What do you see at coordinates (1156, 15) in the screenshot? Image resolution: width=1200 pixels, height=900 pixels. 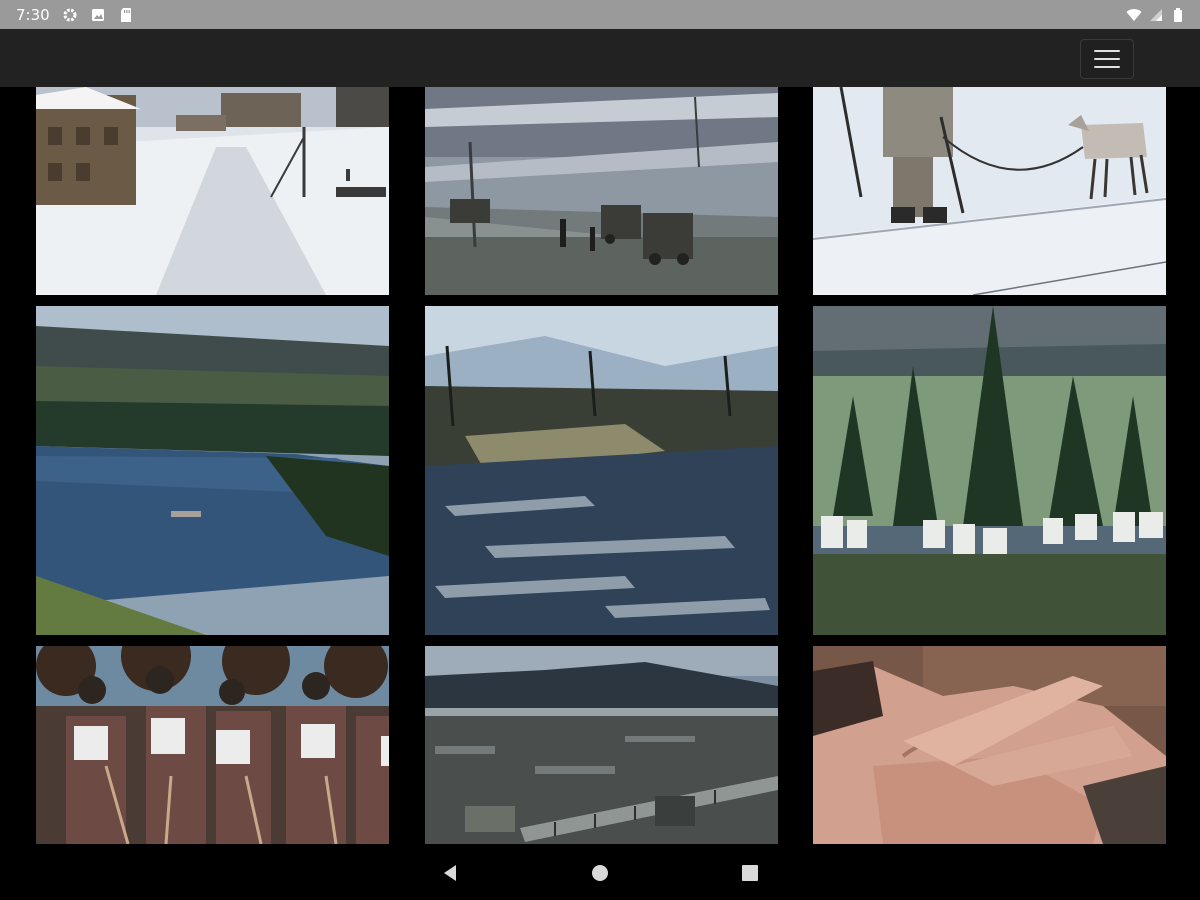 I see `signal-icon` at bounding box center [1156, 15].